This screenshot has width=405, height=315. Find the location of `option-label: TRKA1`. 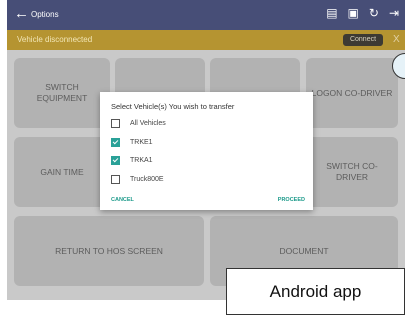

option-label: TRKA1 is located at coordinates (141, 160).